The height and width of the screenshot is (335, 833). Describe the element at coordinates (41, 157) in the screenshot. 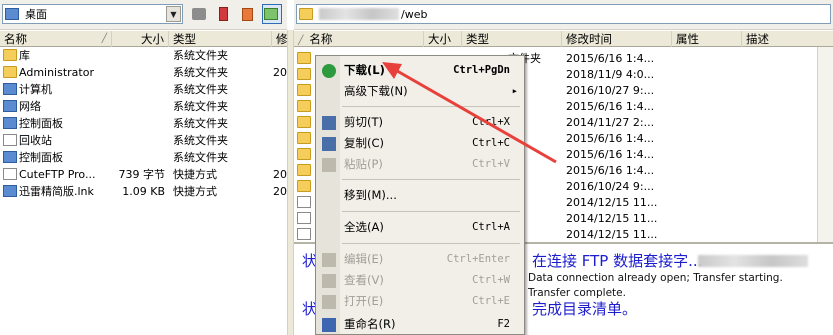

I see `item-name-text: 控制面板` at that location.